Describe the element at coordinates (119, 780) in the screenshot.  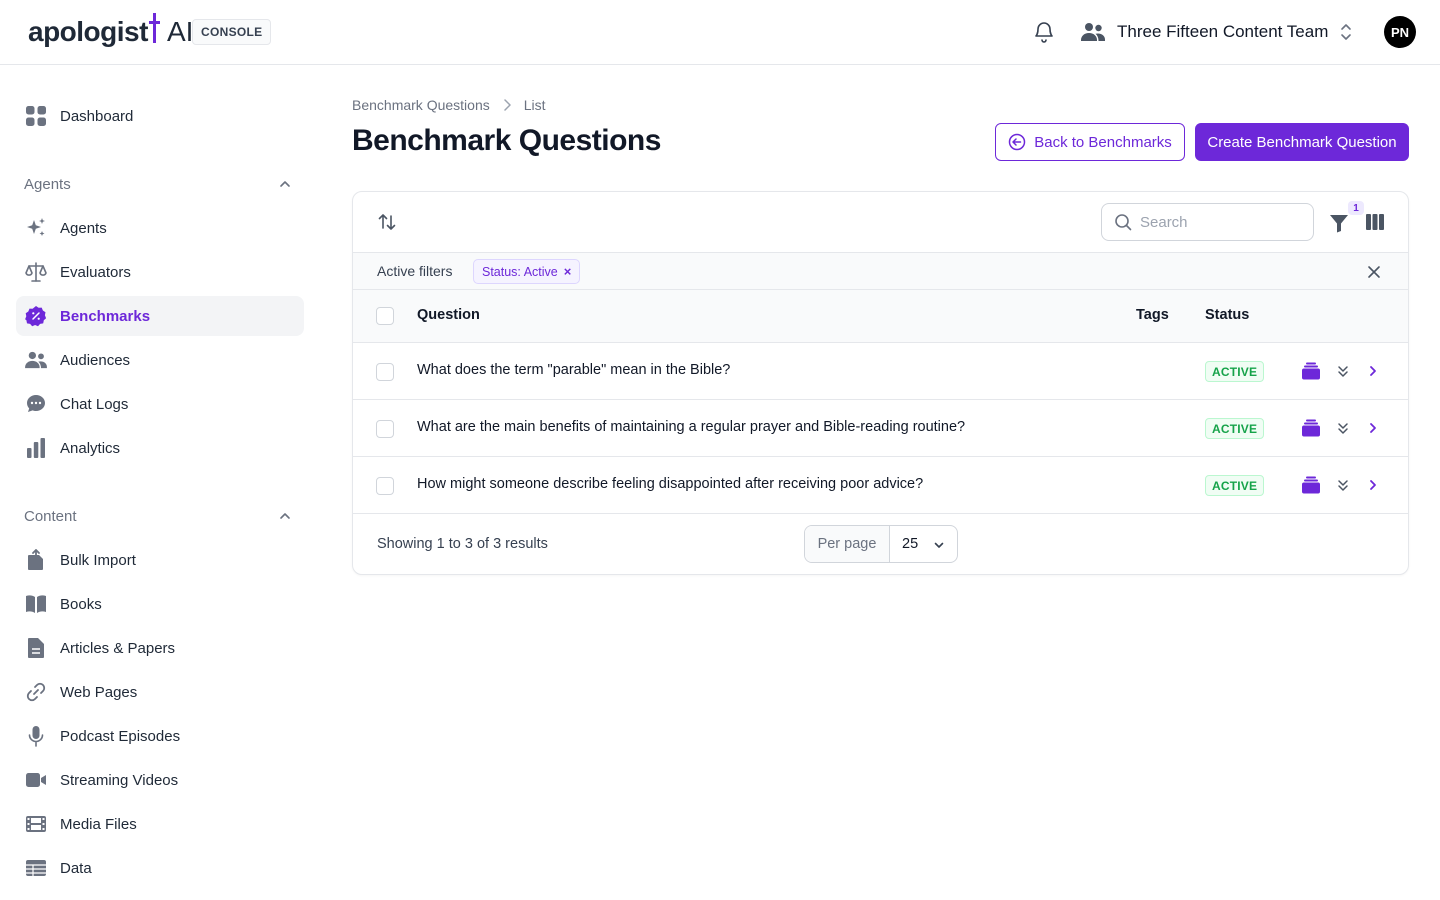
I see `sidebar-item-label: Streaming Videos` at that location.